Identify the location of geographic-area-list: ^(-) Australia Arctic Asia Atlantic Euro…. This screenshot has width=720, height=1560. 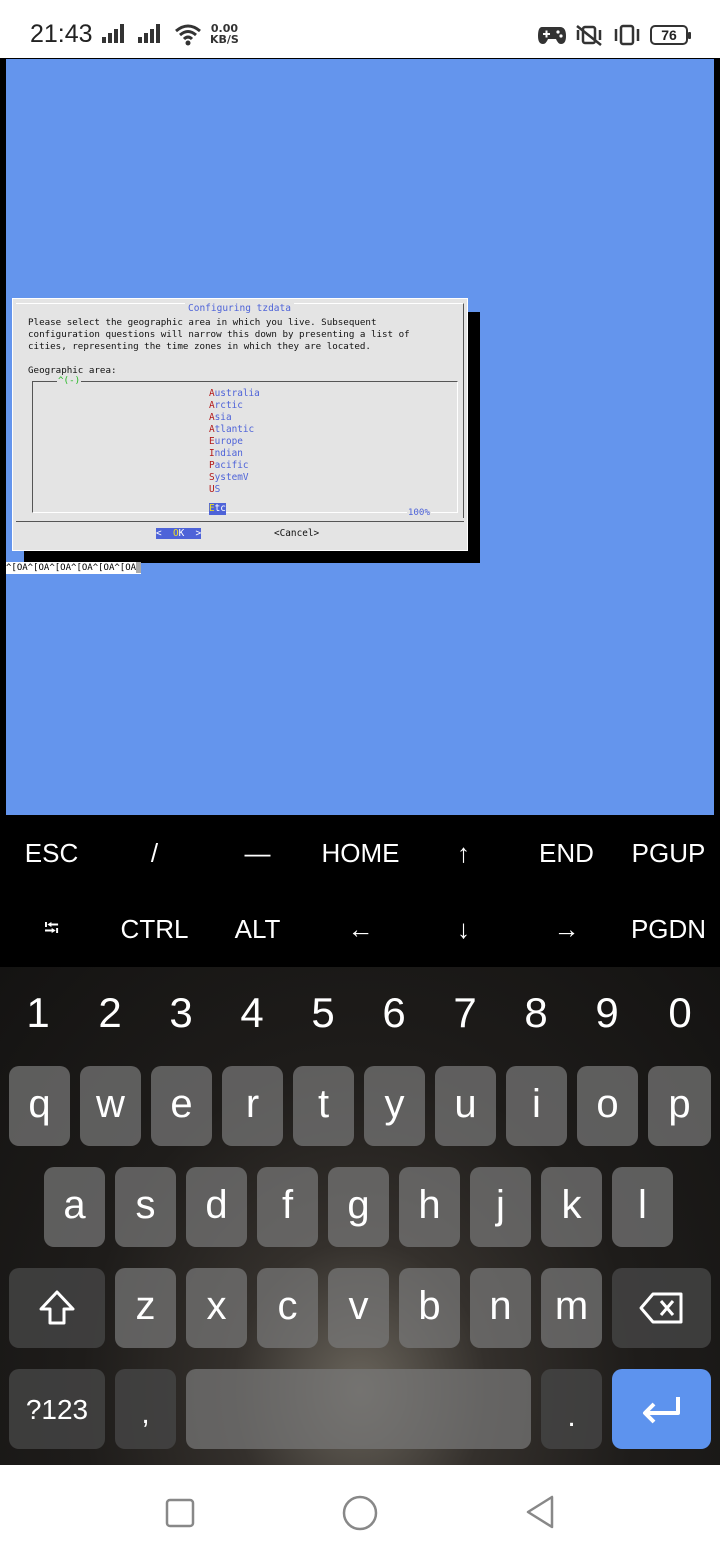
(245, 446).